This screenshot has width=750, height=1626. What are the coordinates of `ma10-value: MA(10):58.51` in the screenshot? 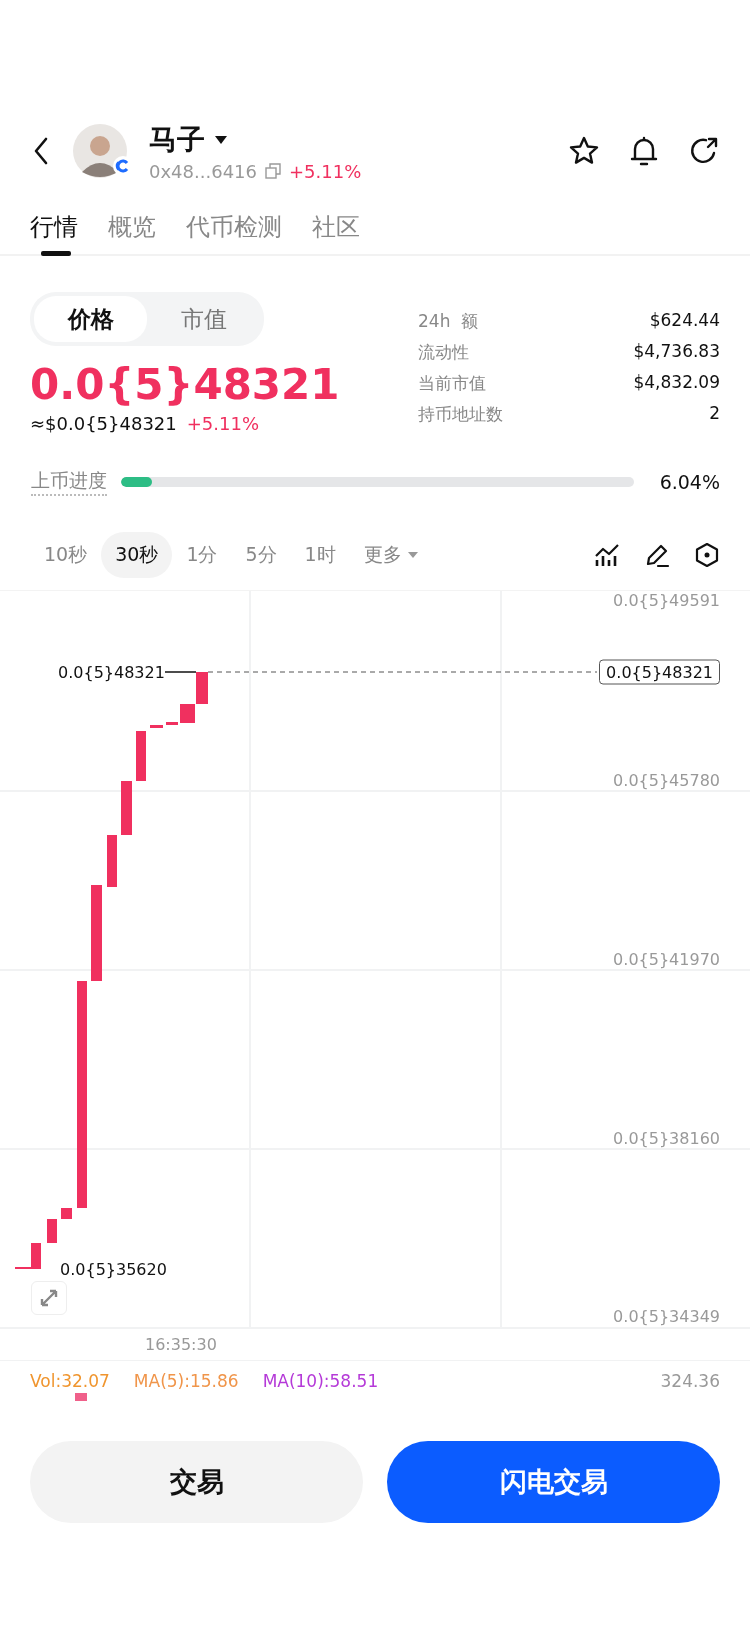 It's located at (320, 1381).